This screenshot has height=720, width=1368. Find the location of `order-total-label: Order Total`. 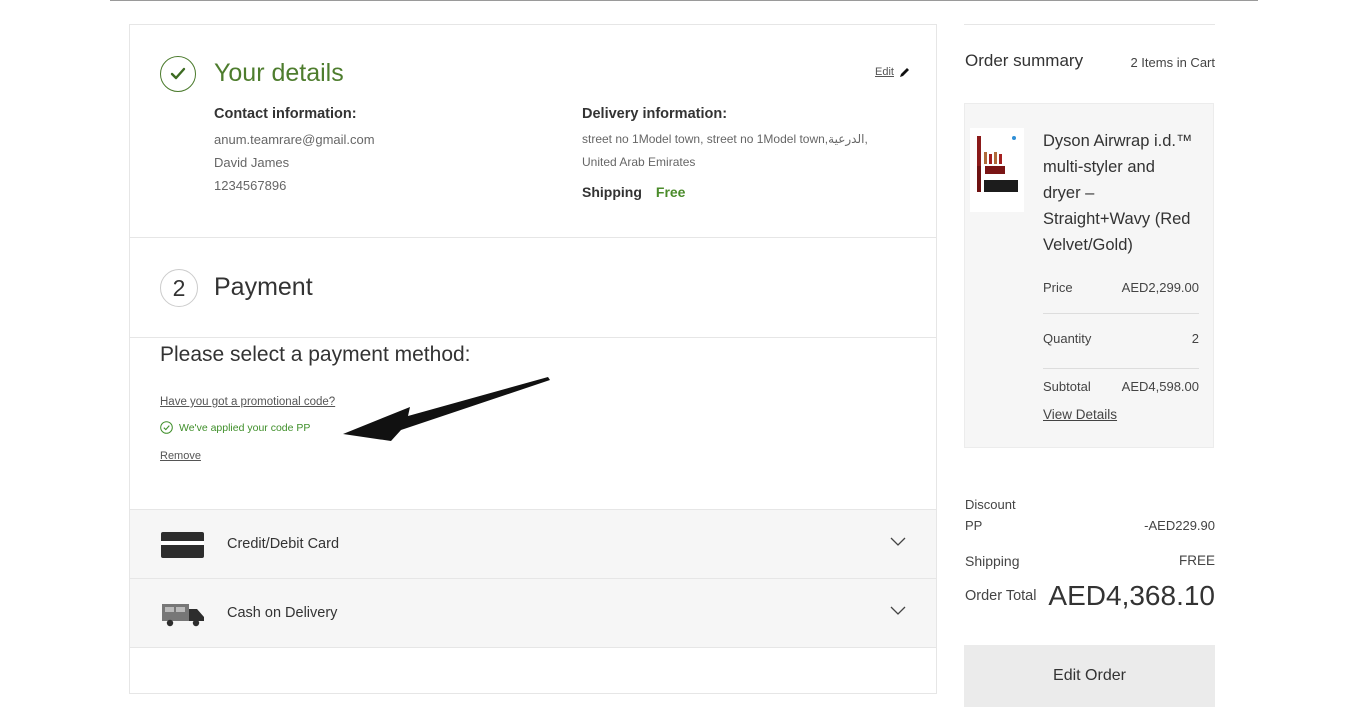

order-total-label: Order Total is located at coordinates (1001, 596).